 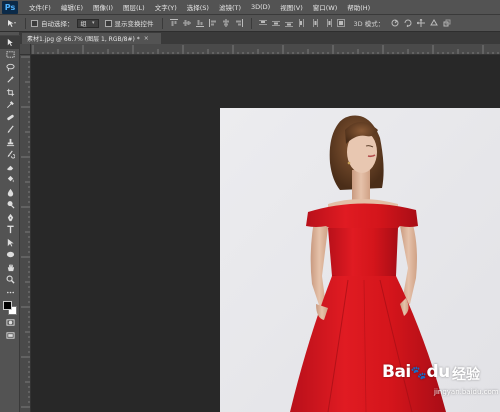 I want to click on vertical-ruler, so click(x=25, y=233).